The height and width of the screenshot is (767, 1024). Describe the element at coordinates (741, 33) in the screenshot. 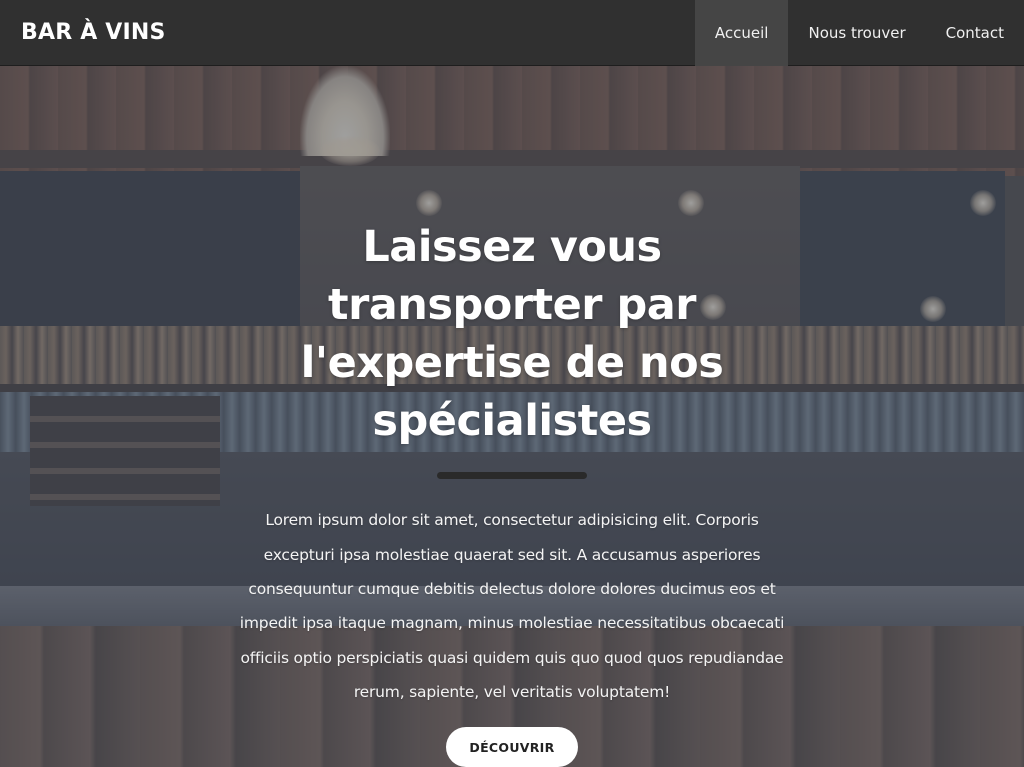

I see `nav-link-accueil: Accueil` at that location.